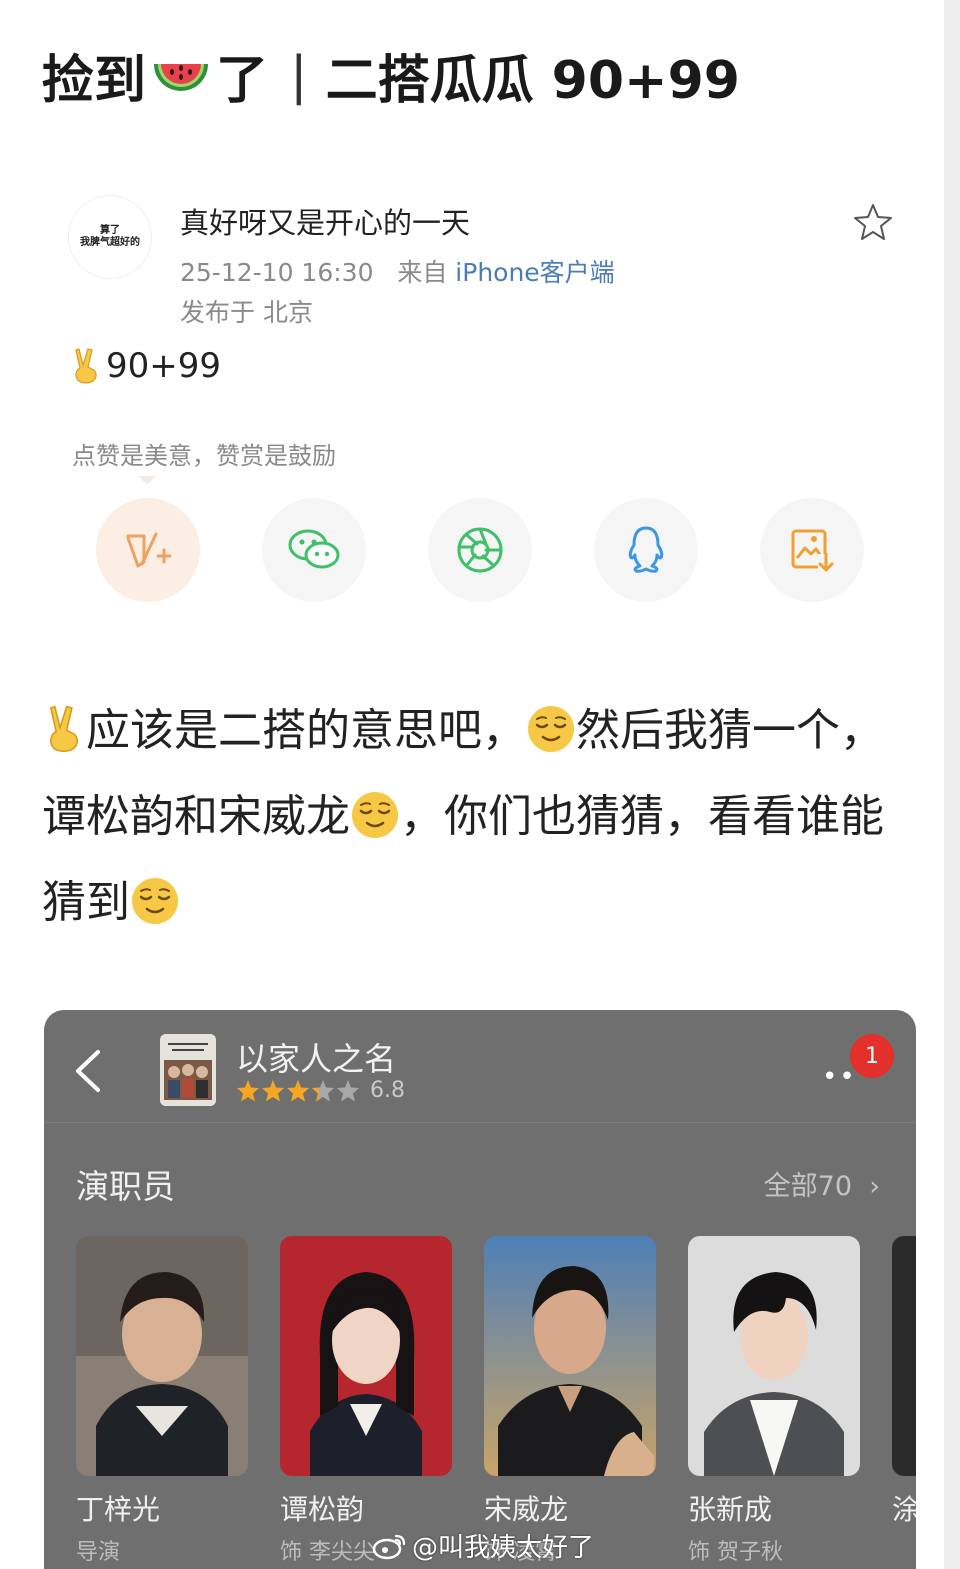 The image size is (960, 1569). Describe the element at coordinates (242, 81) in the screenshot. I see `title-suffix: 了` at that location.